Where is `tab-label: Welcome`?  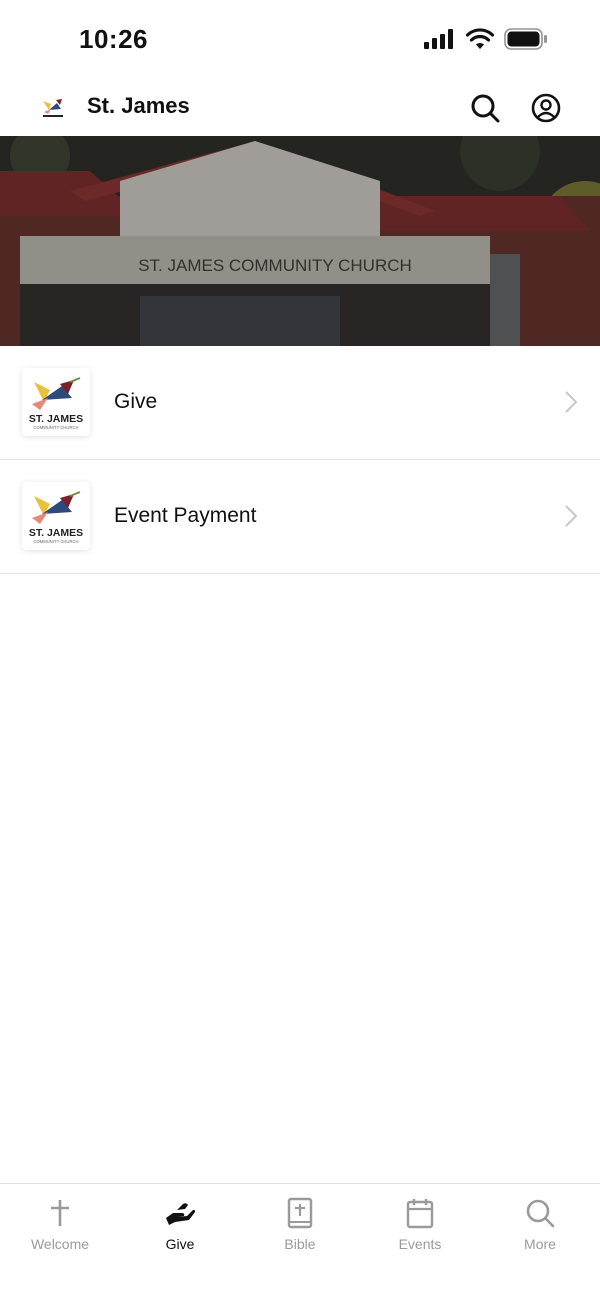
tab-label: Welcome is located at coordinates (60, 1244).